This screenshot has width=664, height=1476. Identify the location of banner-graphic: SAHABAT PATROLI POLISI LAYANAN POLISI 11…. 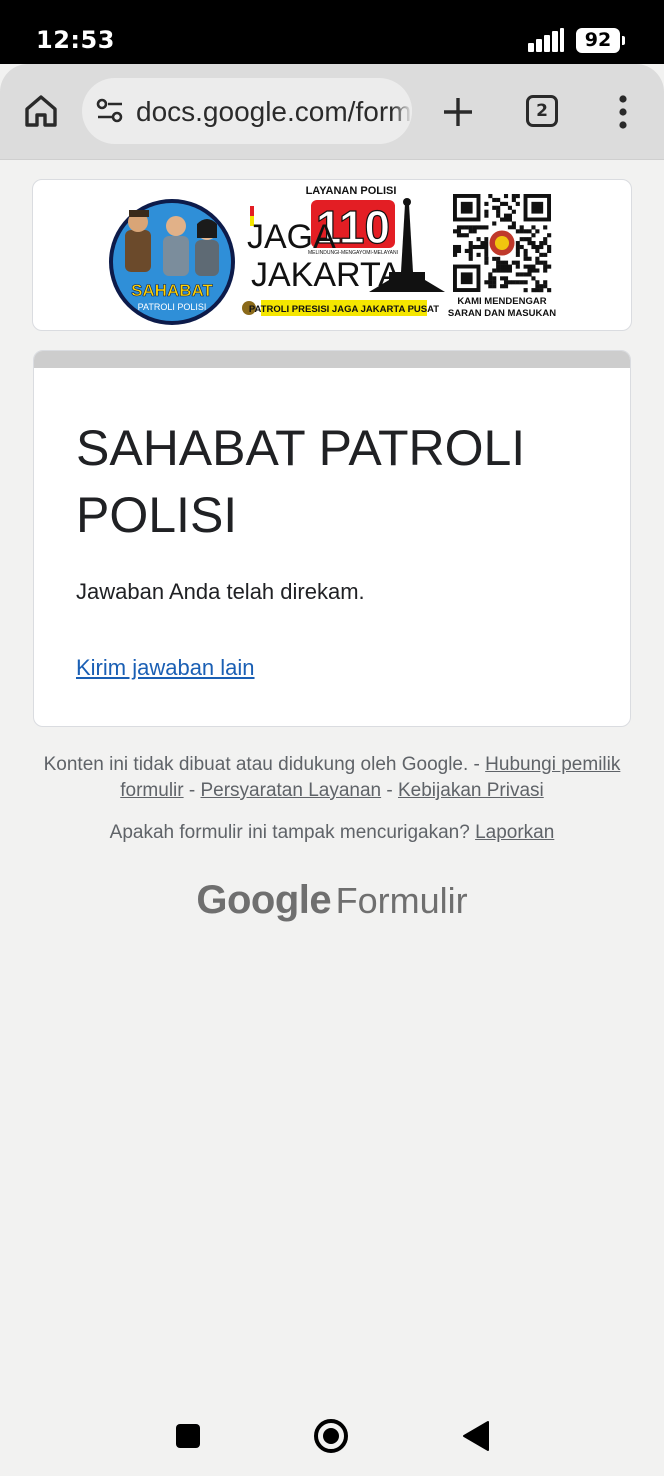
(332, 255).